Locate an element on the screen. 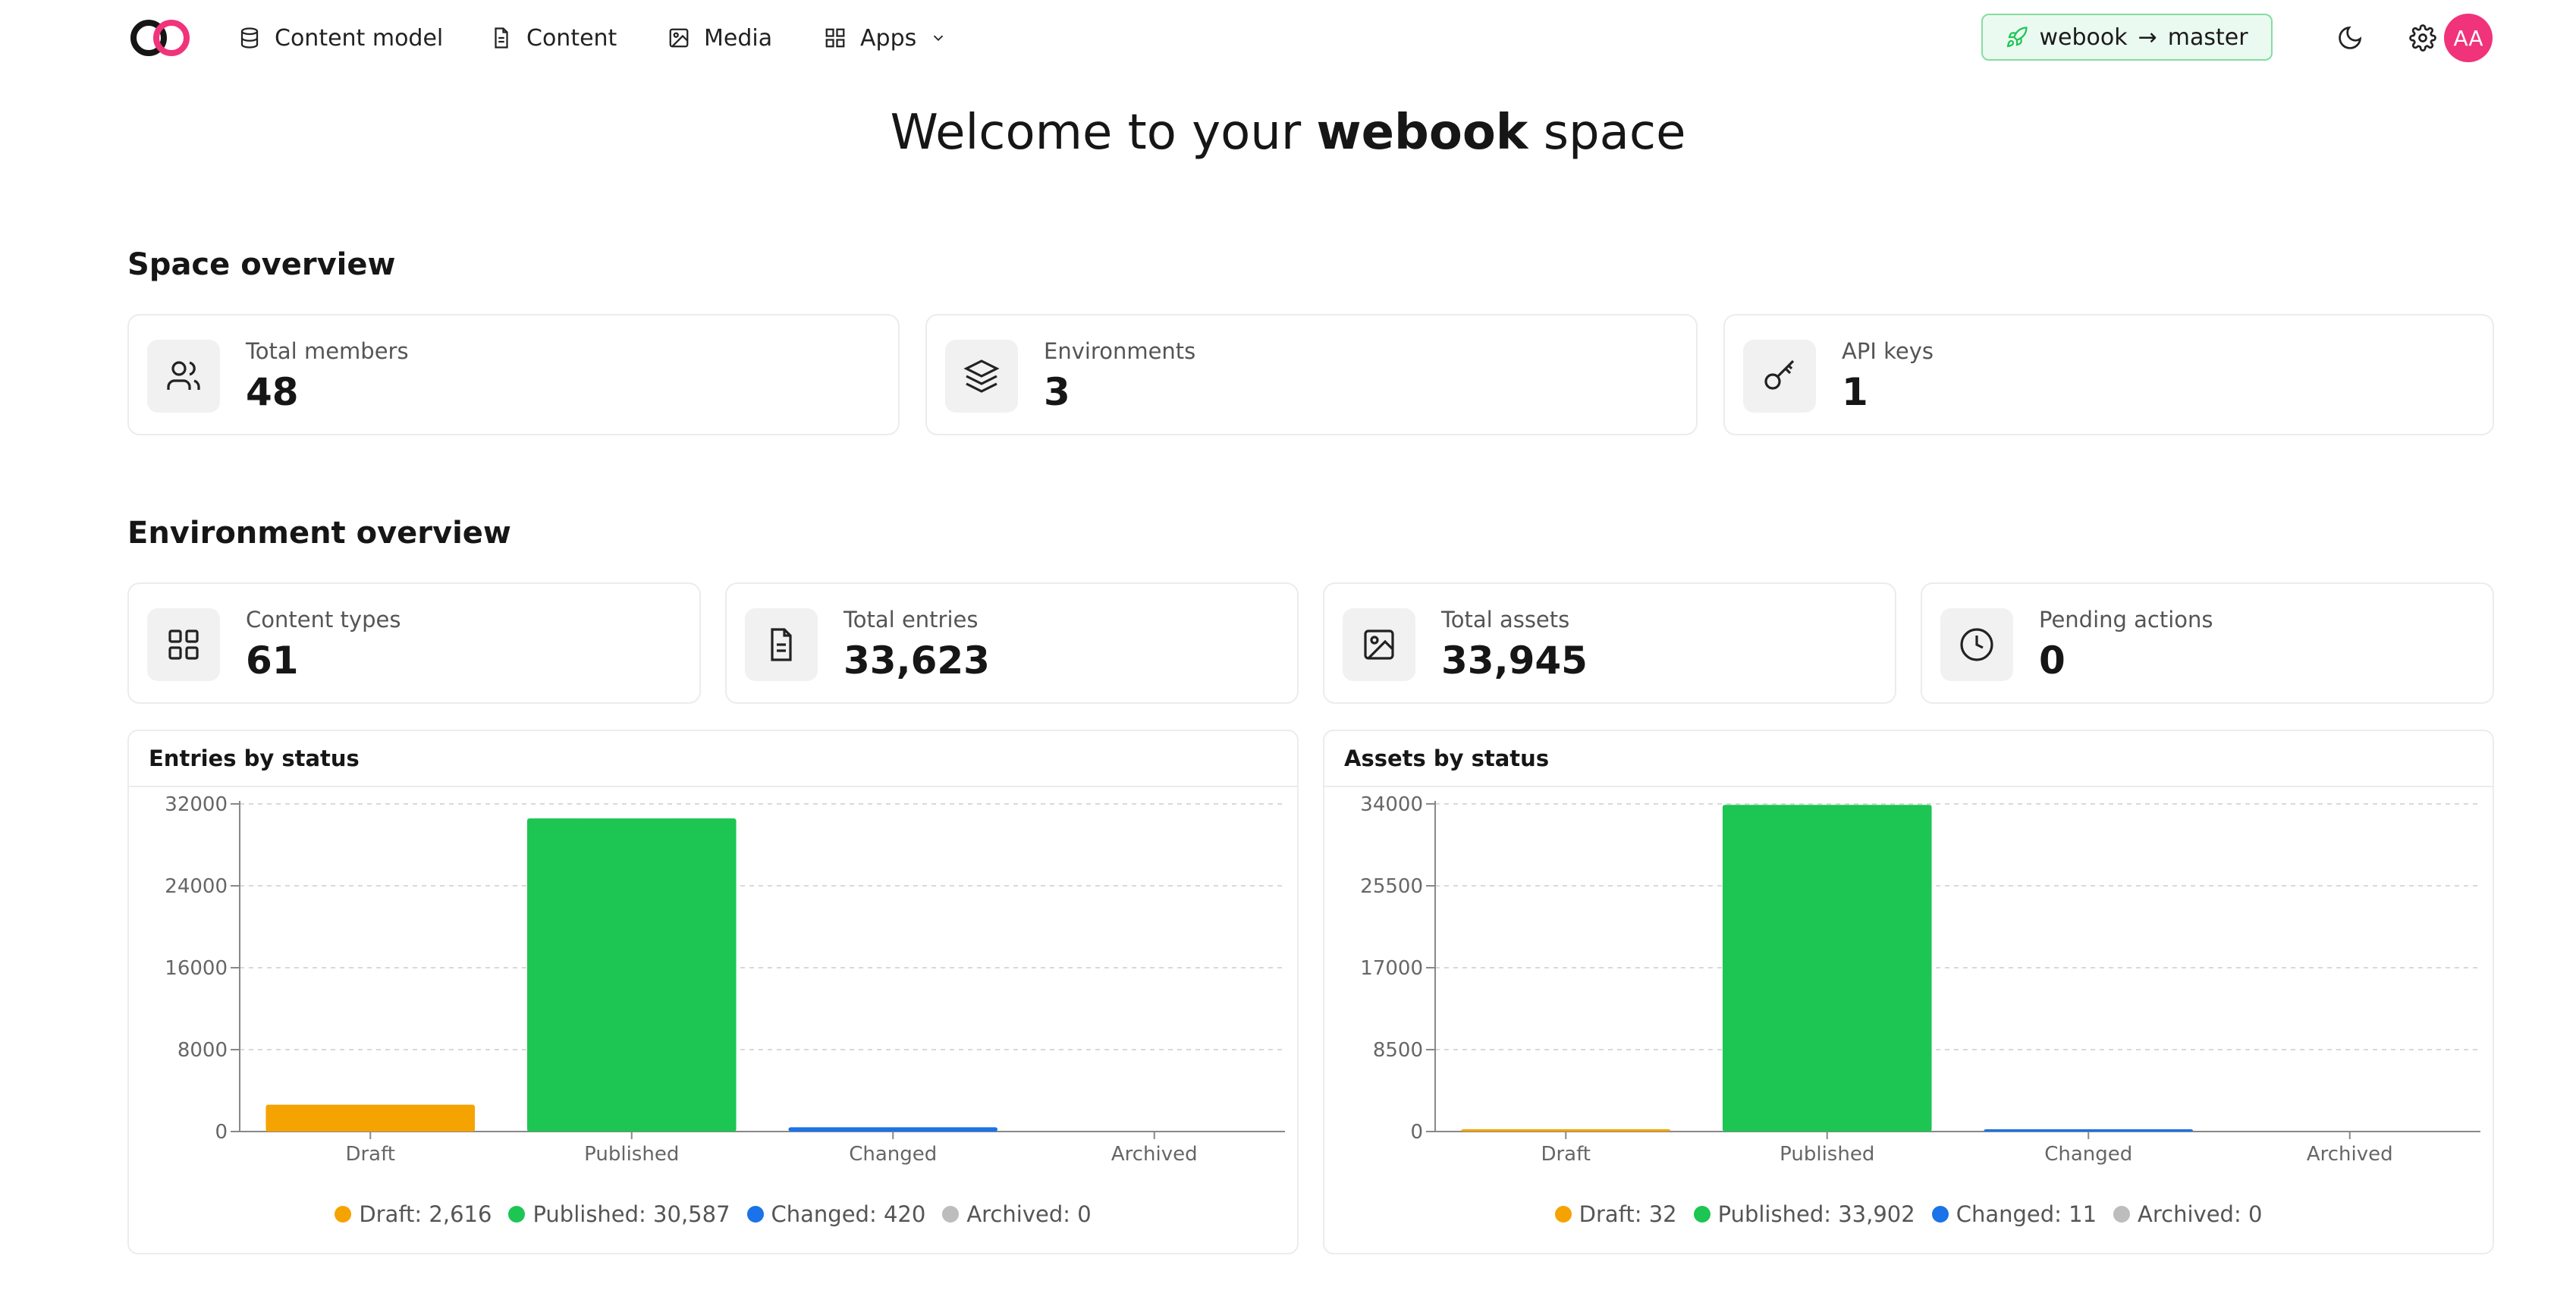 The width and height of the screenshot is (2576, 1309). environment-branch: master is located at coordinates (2207, 37).